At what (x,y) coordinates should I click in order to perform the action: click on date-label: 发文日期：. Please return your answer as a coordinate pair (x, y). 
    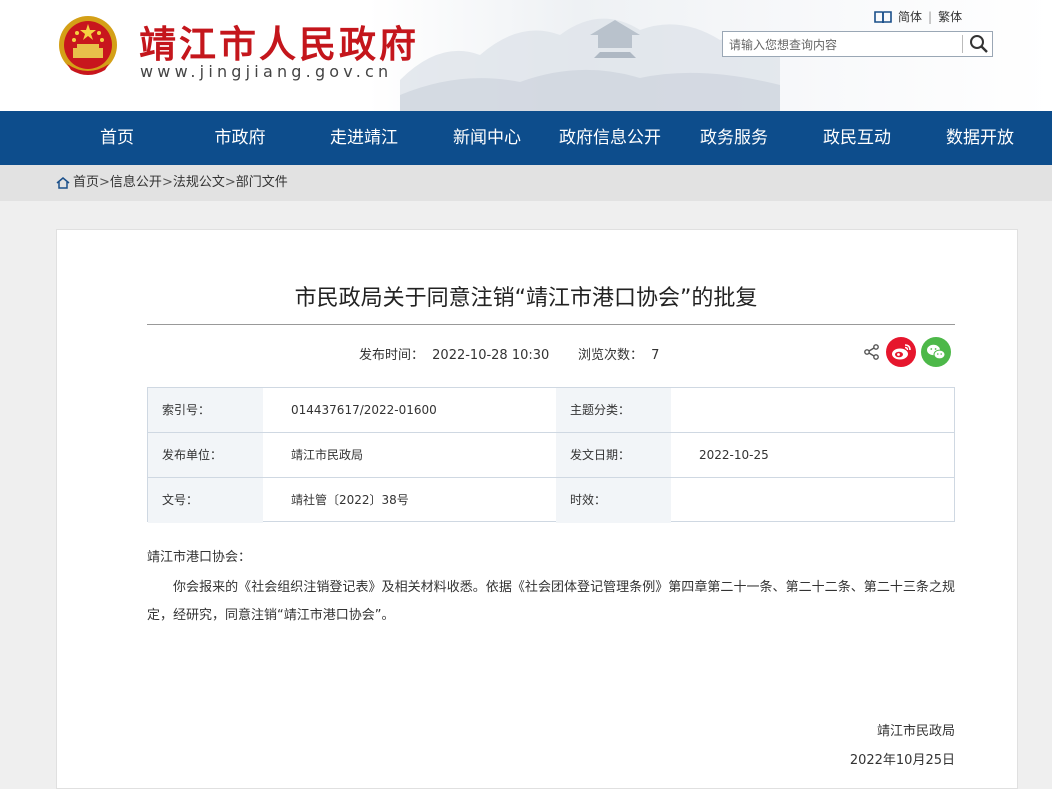
    Looking at the image, I should click on (613, 455).